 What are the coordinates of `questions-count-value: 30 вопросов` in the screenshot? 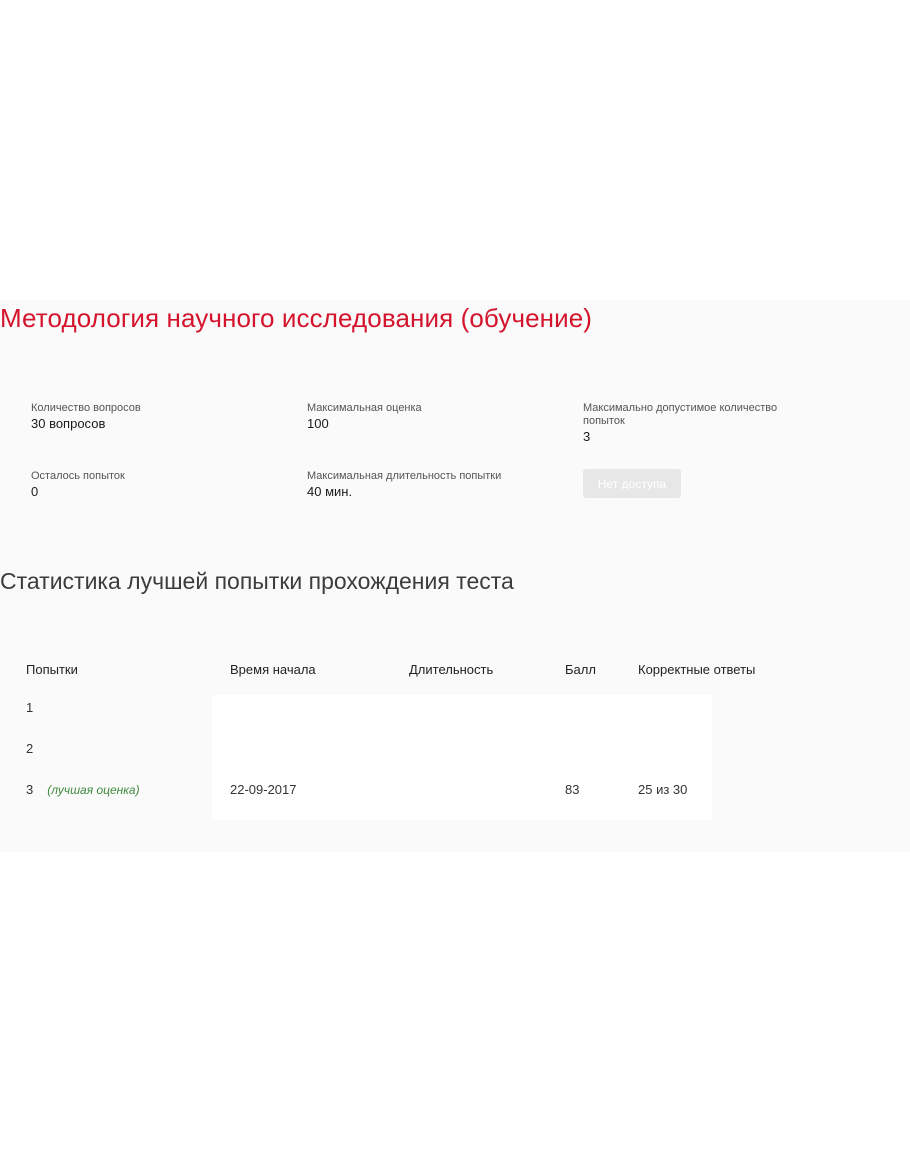 It's located at (68, 423).